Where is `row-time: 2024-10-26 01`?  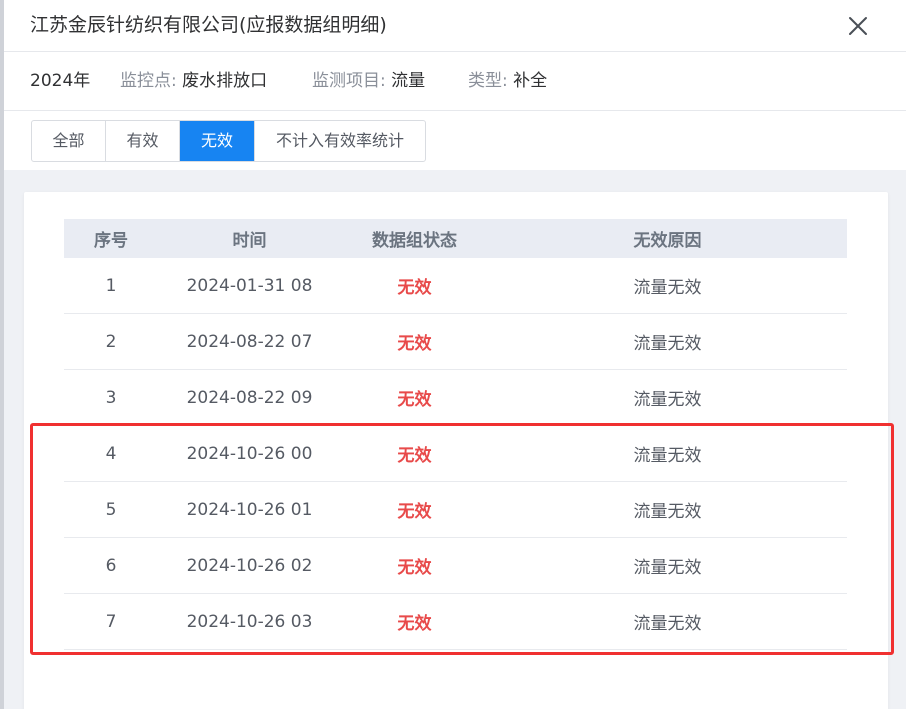 row-time: 2024-10-26 01 is located at coordinates (249, 509).